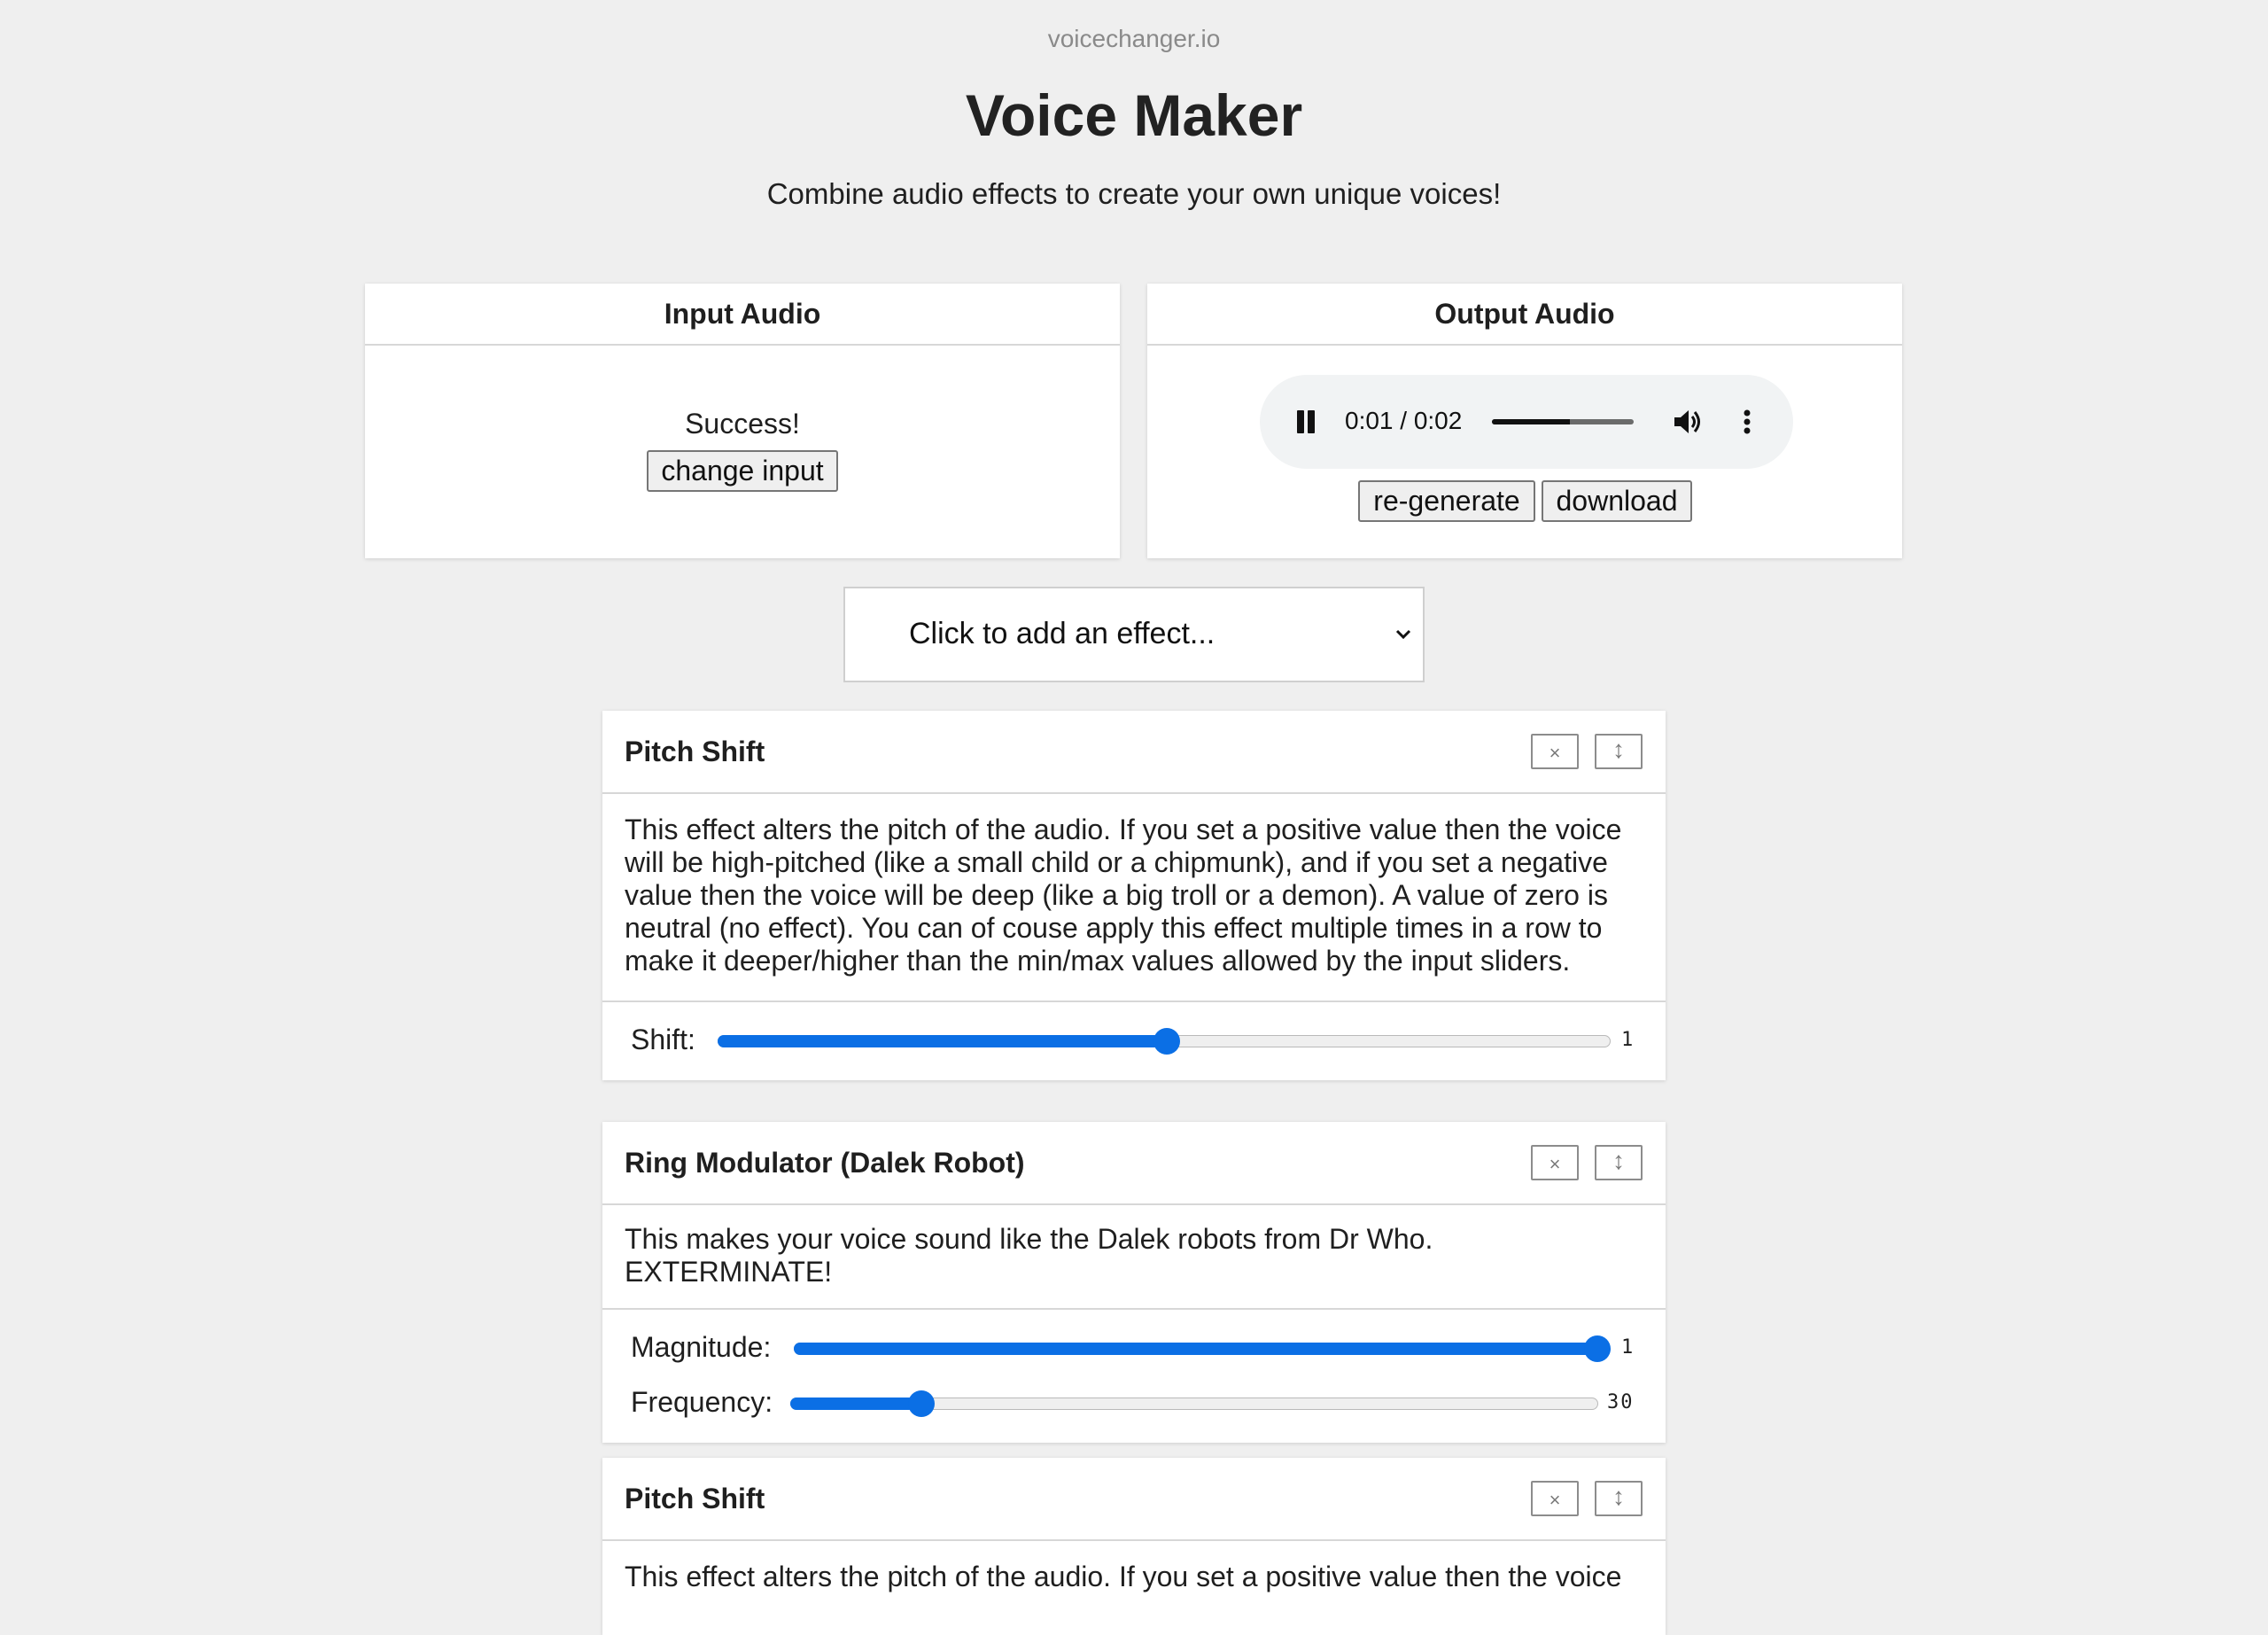 The image size is (2268, 1635). What do you see at coordinates (701, 1347) in the screenshot?
I see `magnitude-label: Magnitude:` at bounding box center [701, 1347].